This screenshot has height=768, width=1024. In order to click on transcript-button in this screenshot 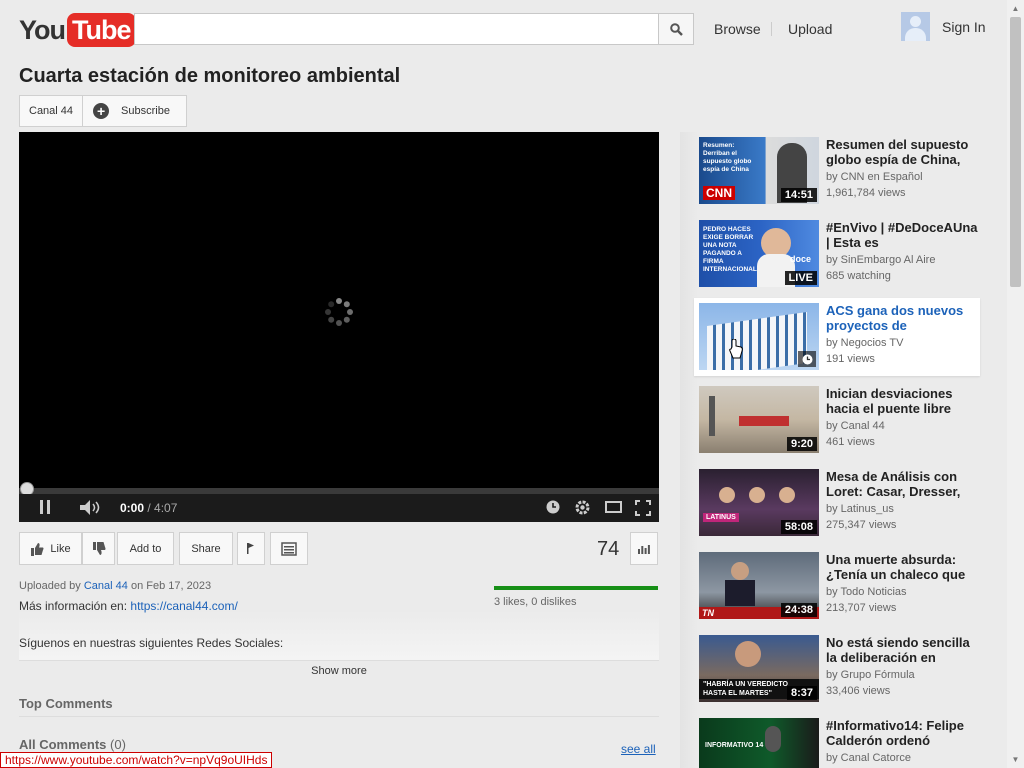, I will do `click(289, 548)`.